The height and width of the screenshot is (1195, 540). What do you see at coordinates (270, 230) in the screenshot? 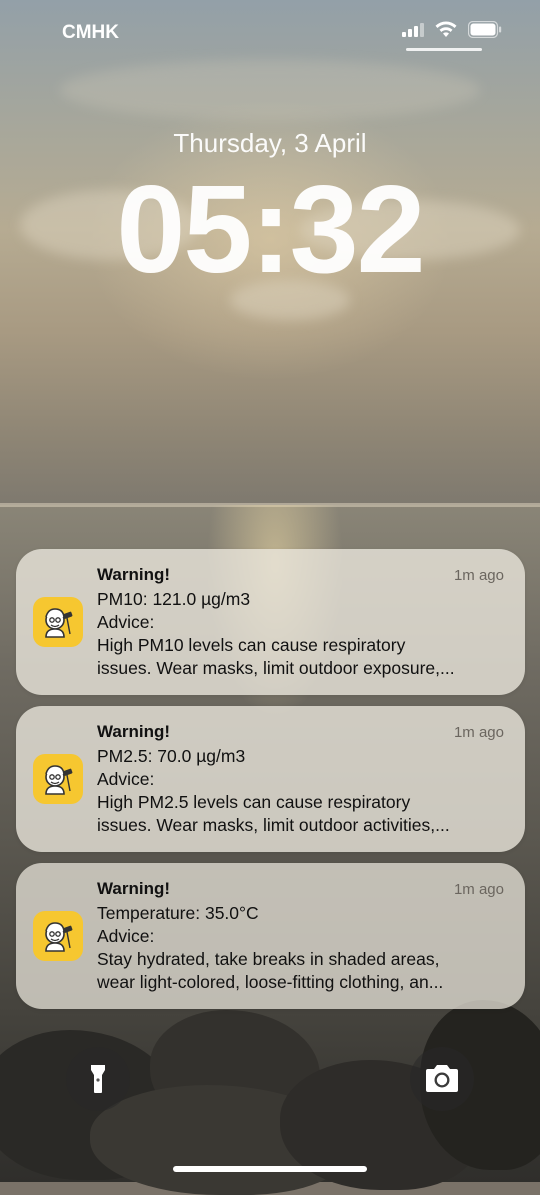
I see `lock-screen-time: 05:32` at bounding box center [270, 230].